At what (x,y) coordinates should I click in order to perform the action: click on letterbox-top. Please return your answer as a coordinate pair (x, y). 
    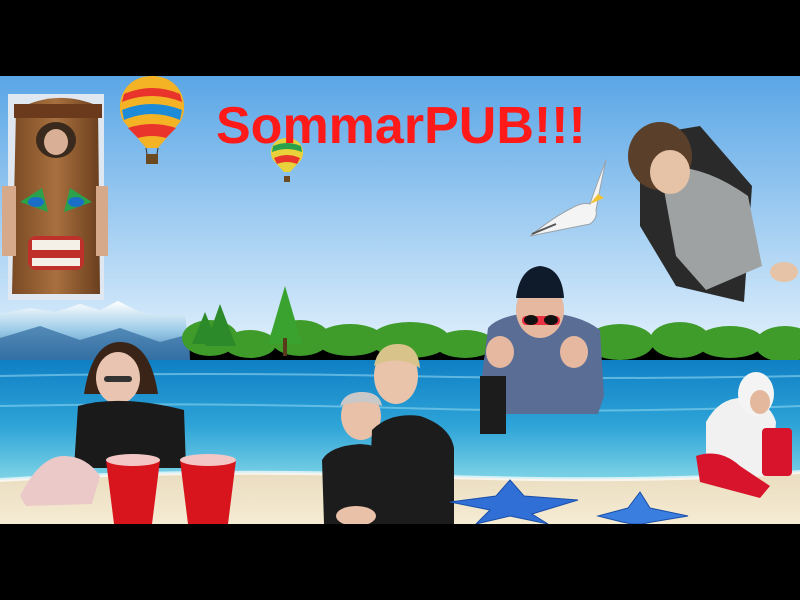
    Looking at the image, I should click on (400, 38).